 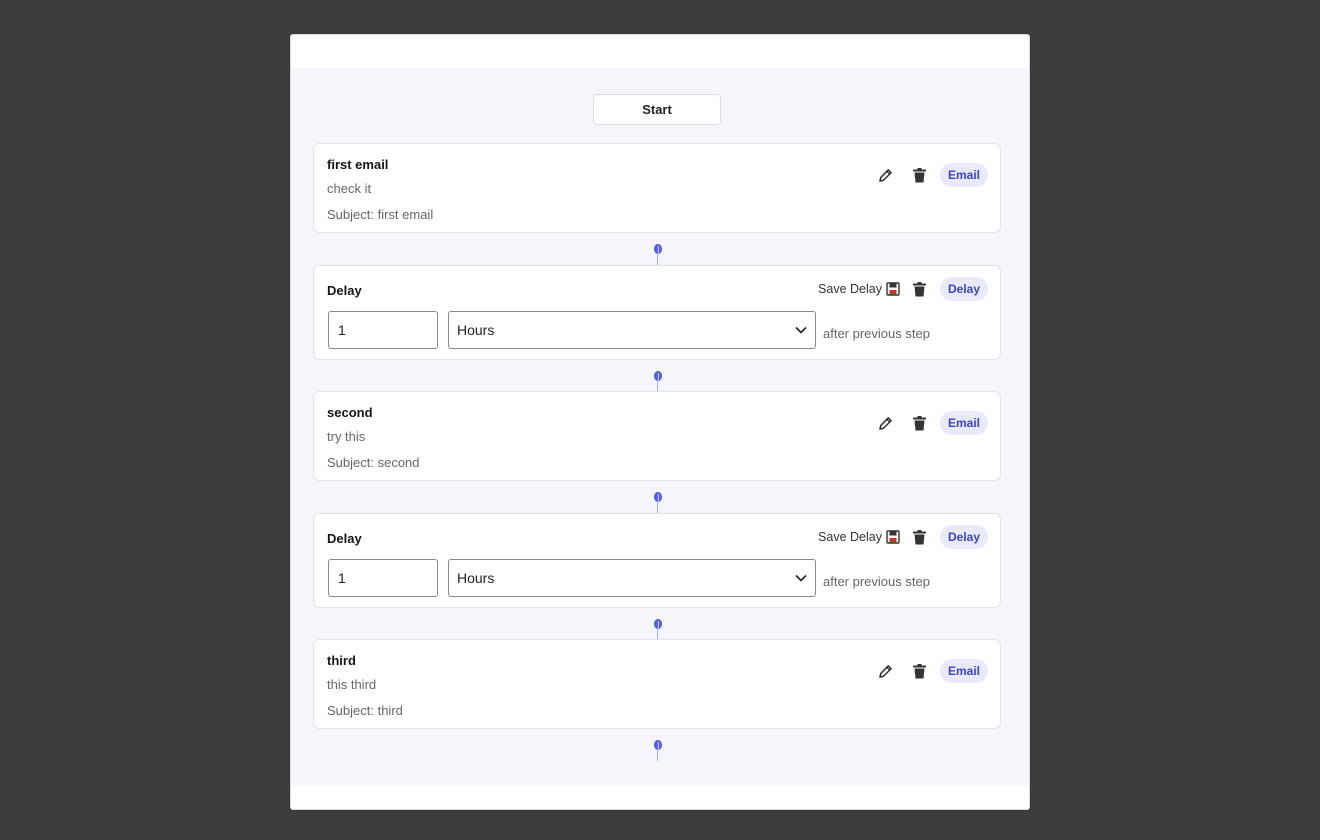 What do you see at coordinates (358, 164) in the screenshot?
I see `step-title: first email` at bounding box center [358, 164].